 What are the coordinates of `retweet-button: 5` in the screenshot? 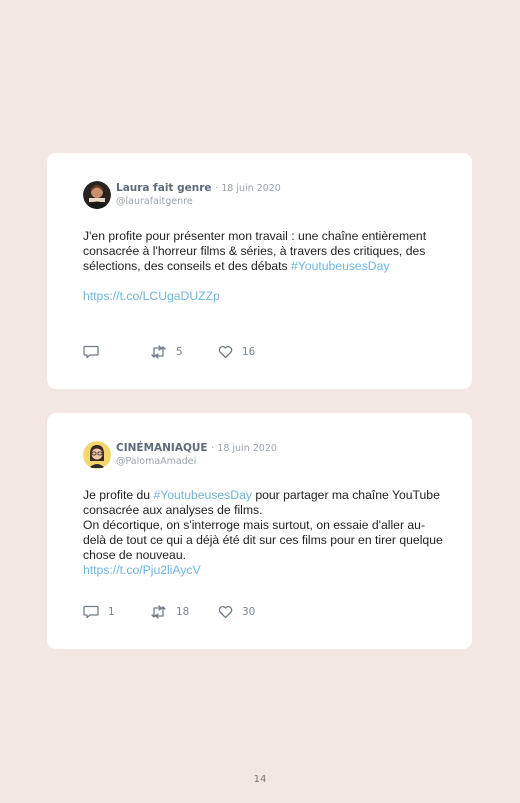 It's located at (166, 352).